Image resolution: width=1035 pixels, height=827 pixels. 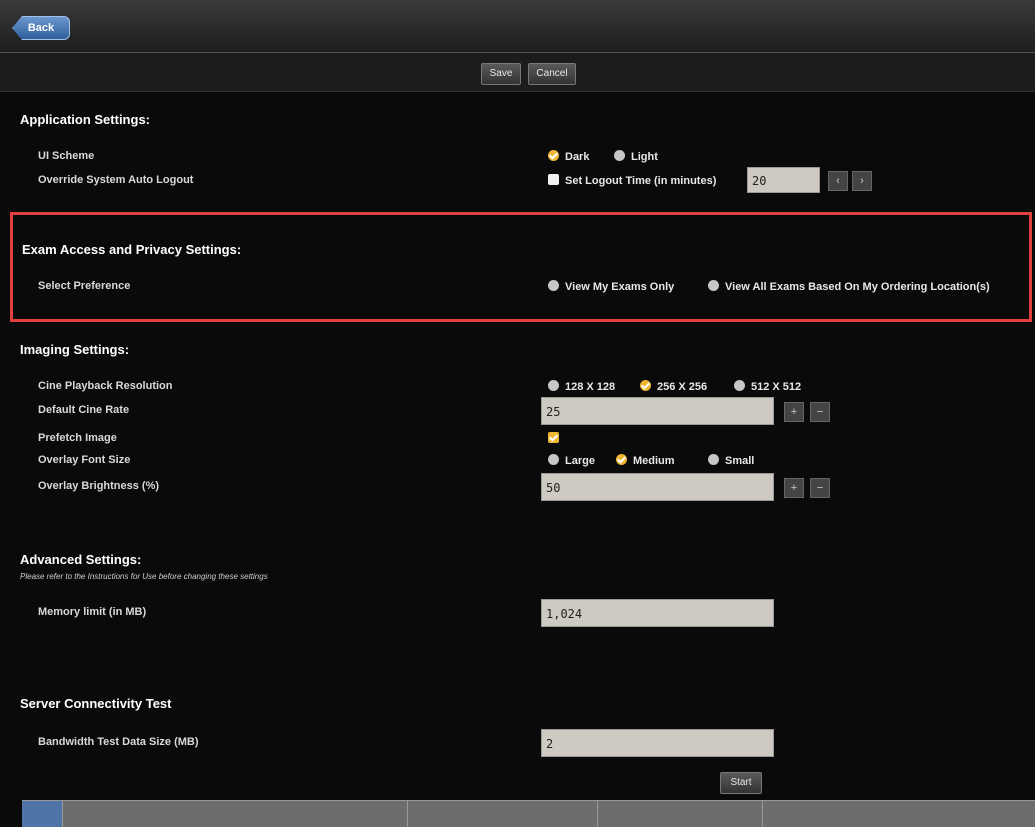 What do you see at coordinates (657, 743) in the screenshot?
I see `bandwidth-input: 2` at bounding box center [657, 743].